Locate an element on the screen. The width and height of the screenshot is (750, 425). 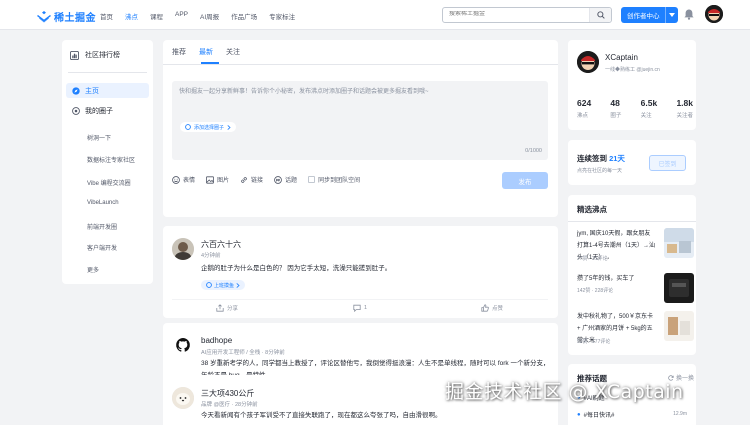
stat-followers: 1.8k 关注者 is located at coordinates (684, 108).